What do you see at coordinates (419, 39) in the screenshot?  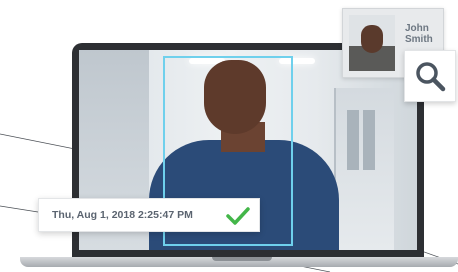 I see `id-last-name: Smith` at bounding box center [419, 39].